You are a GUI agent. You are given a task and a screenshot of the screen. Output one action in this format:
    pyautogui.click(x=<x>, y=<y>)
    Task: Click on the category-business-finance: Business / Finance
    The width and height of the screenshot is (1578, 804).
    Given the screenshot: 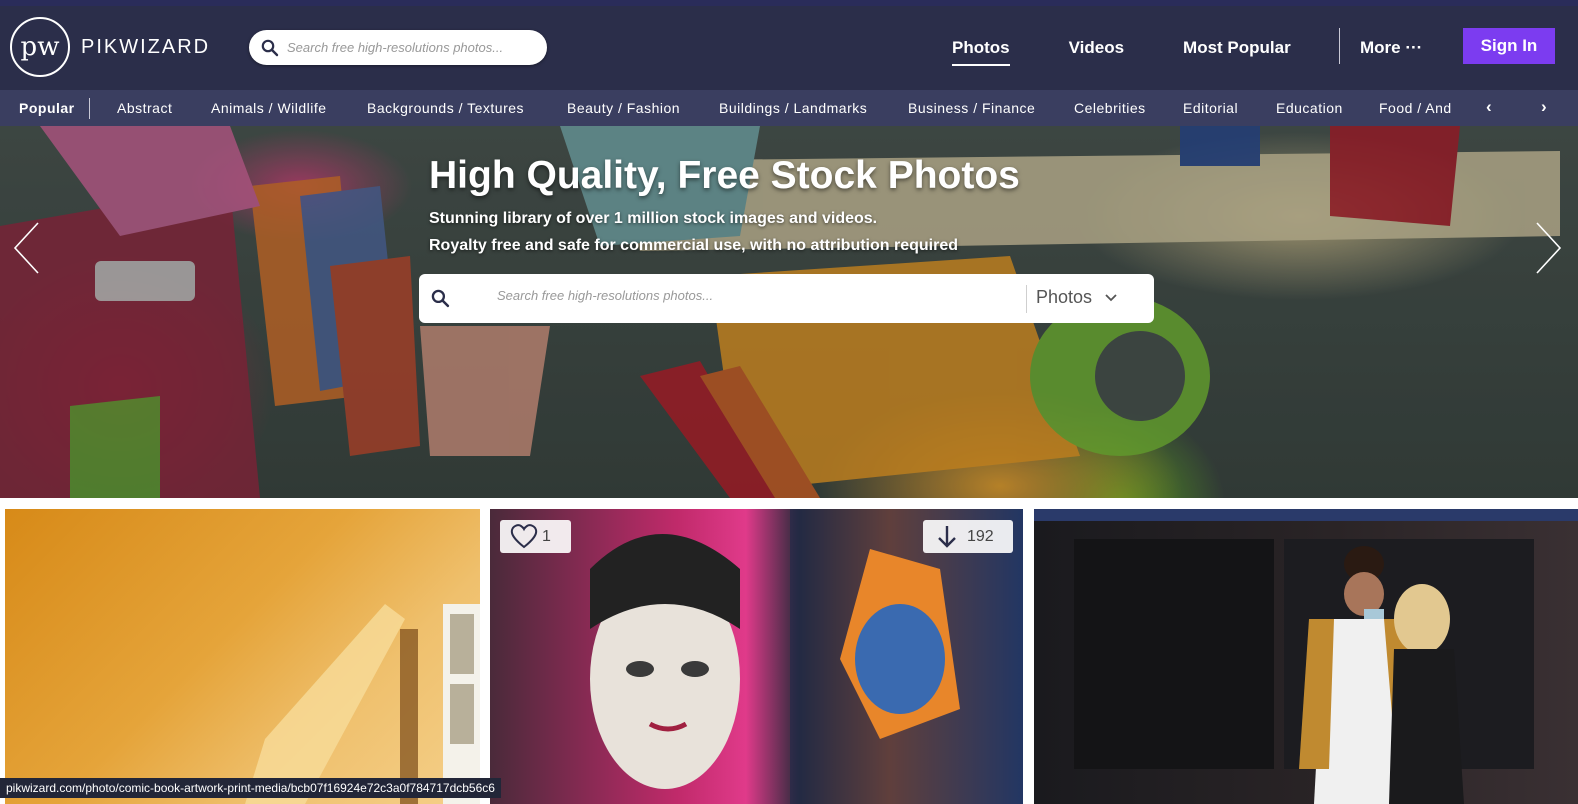 What is the action you would take?
    pyautogui.click(x=971, y=108)
    